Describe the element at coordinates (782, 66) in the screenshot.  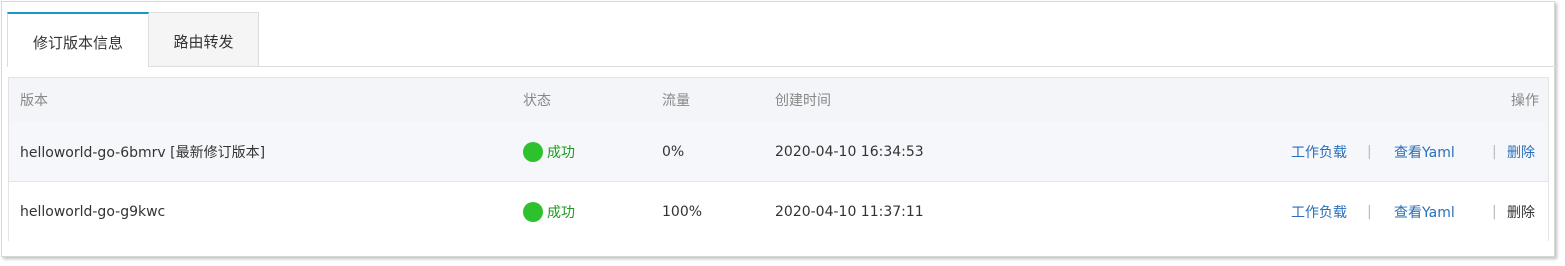
I see `tab-divider` at that location.